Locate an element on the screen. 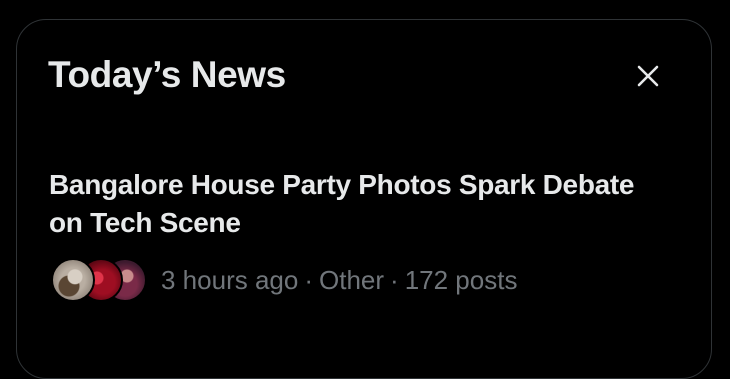 The width and height of the screenshot is (730, 379). news-meta: 3 hours ago · Other · 172 posts is located at coordinates (339, 280).